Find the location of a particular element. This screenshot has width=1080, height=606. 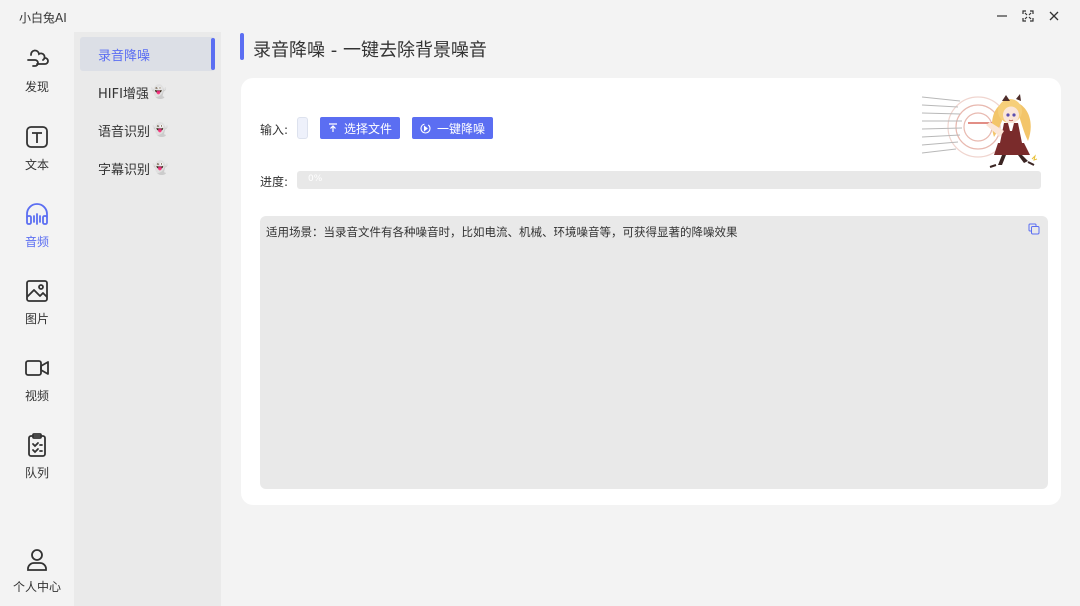

close-icon is located at coordinates (1054, 16).